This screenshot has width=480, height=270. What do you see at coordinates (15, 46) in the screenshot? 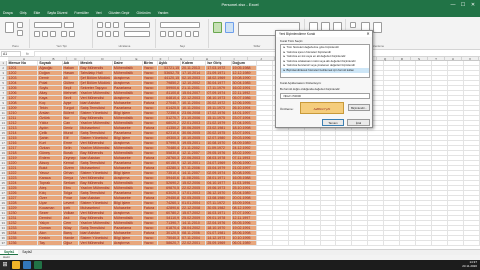
I see `ribbon-group-label: Pano` at bounding box center [15, 46].